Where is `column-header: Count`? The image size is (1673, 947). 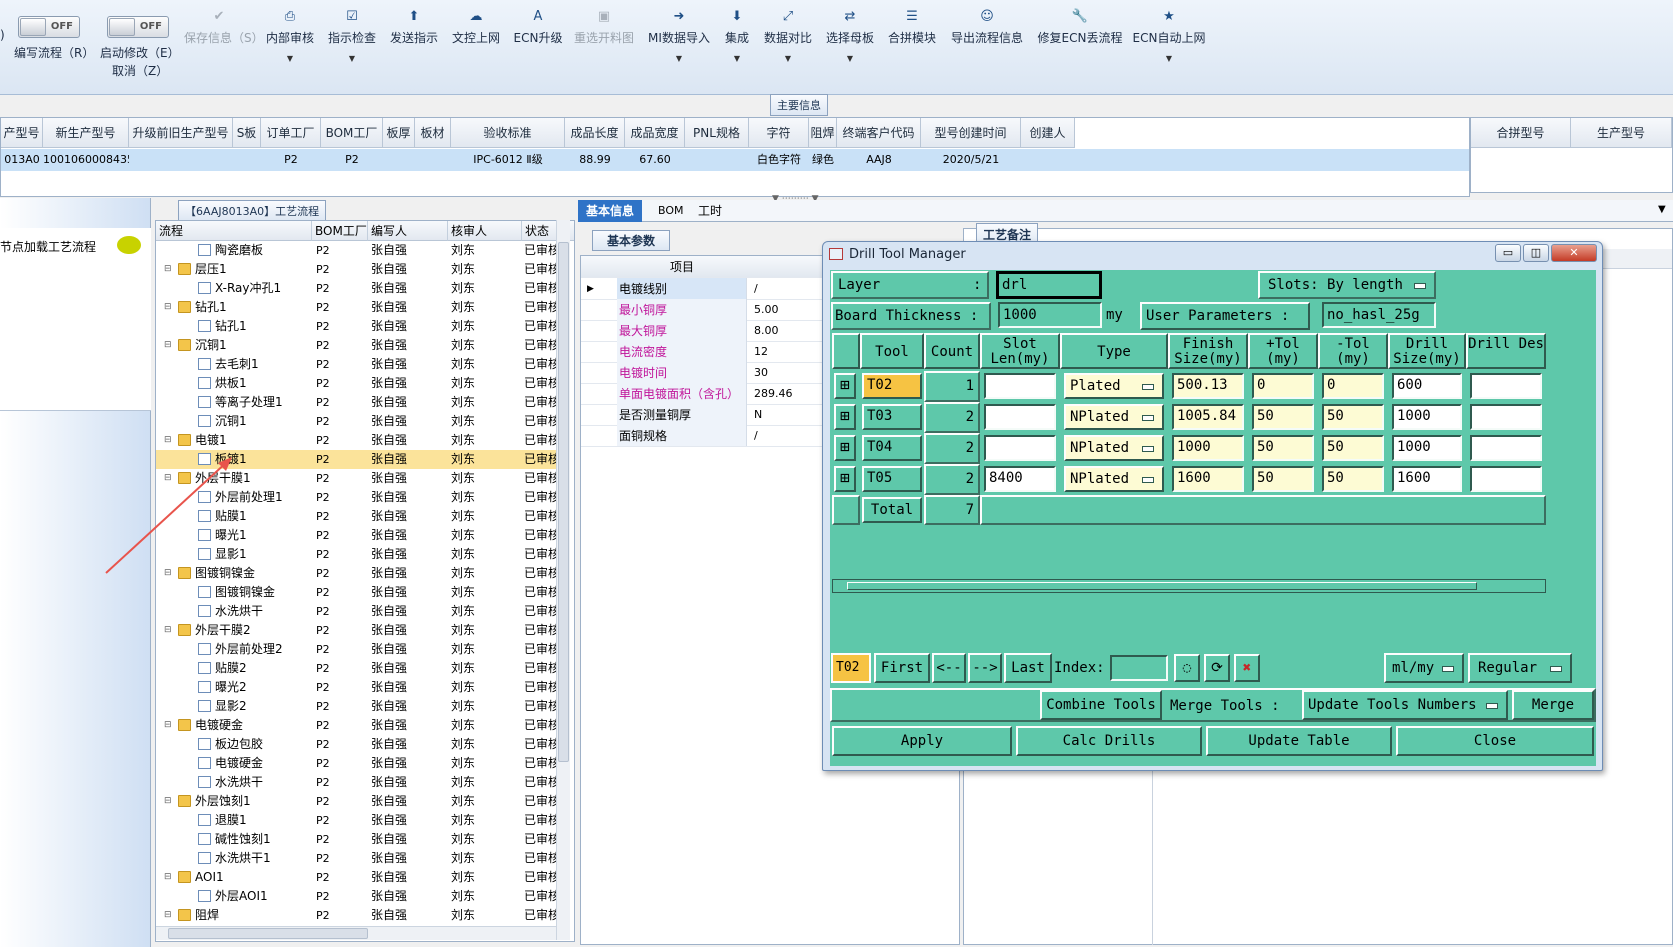 column-header: Count is located at coordinates (952, 351).